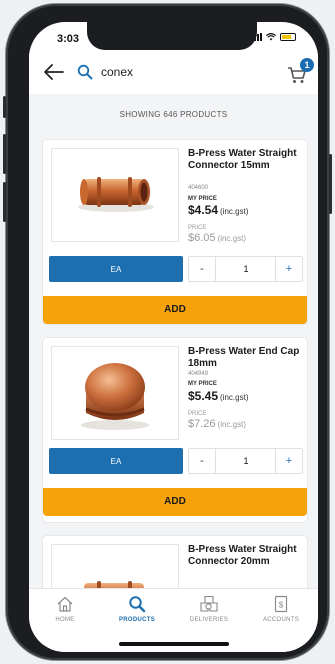  Describe the element at coordinates (209, 615) in the screenshot. I see `tab-deliveries: DELIVERIES` at that location.